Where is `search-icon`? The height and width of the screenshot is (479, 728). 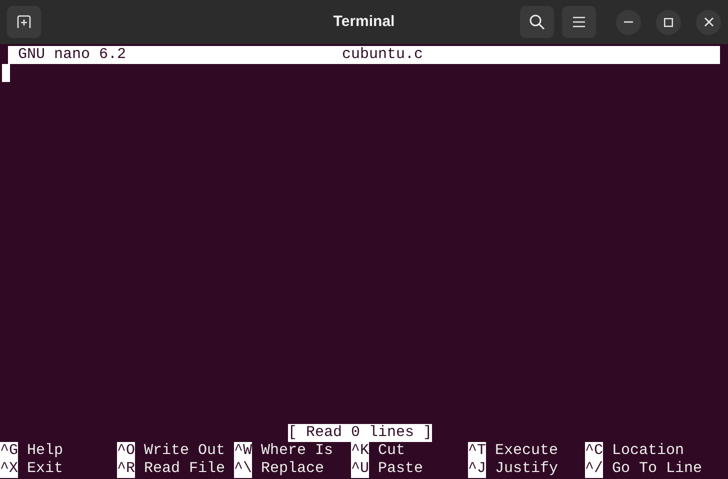 search-icon is located at coordinates (537, 22).